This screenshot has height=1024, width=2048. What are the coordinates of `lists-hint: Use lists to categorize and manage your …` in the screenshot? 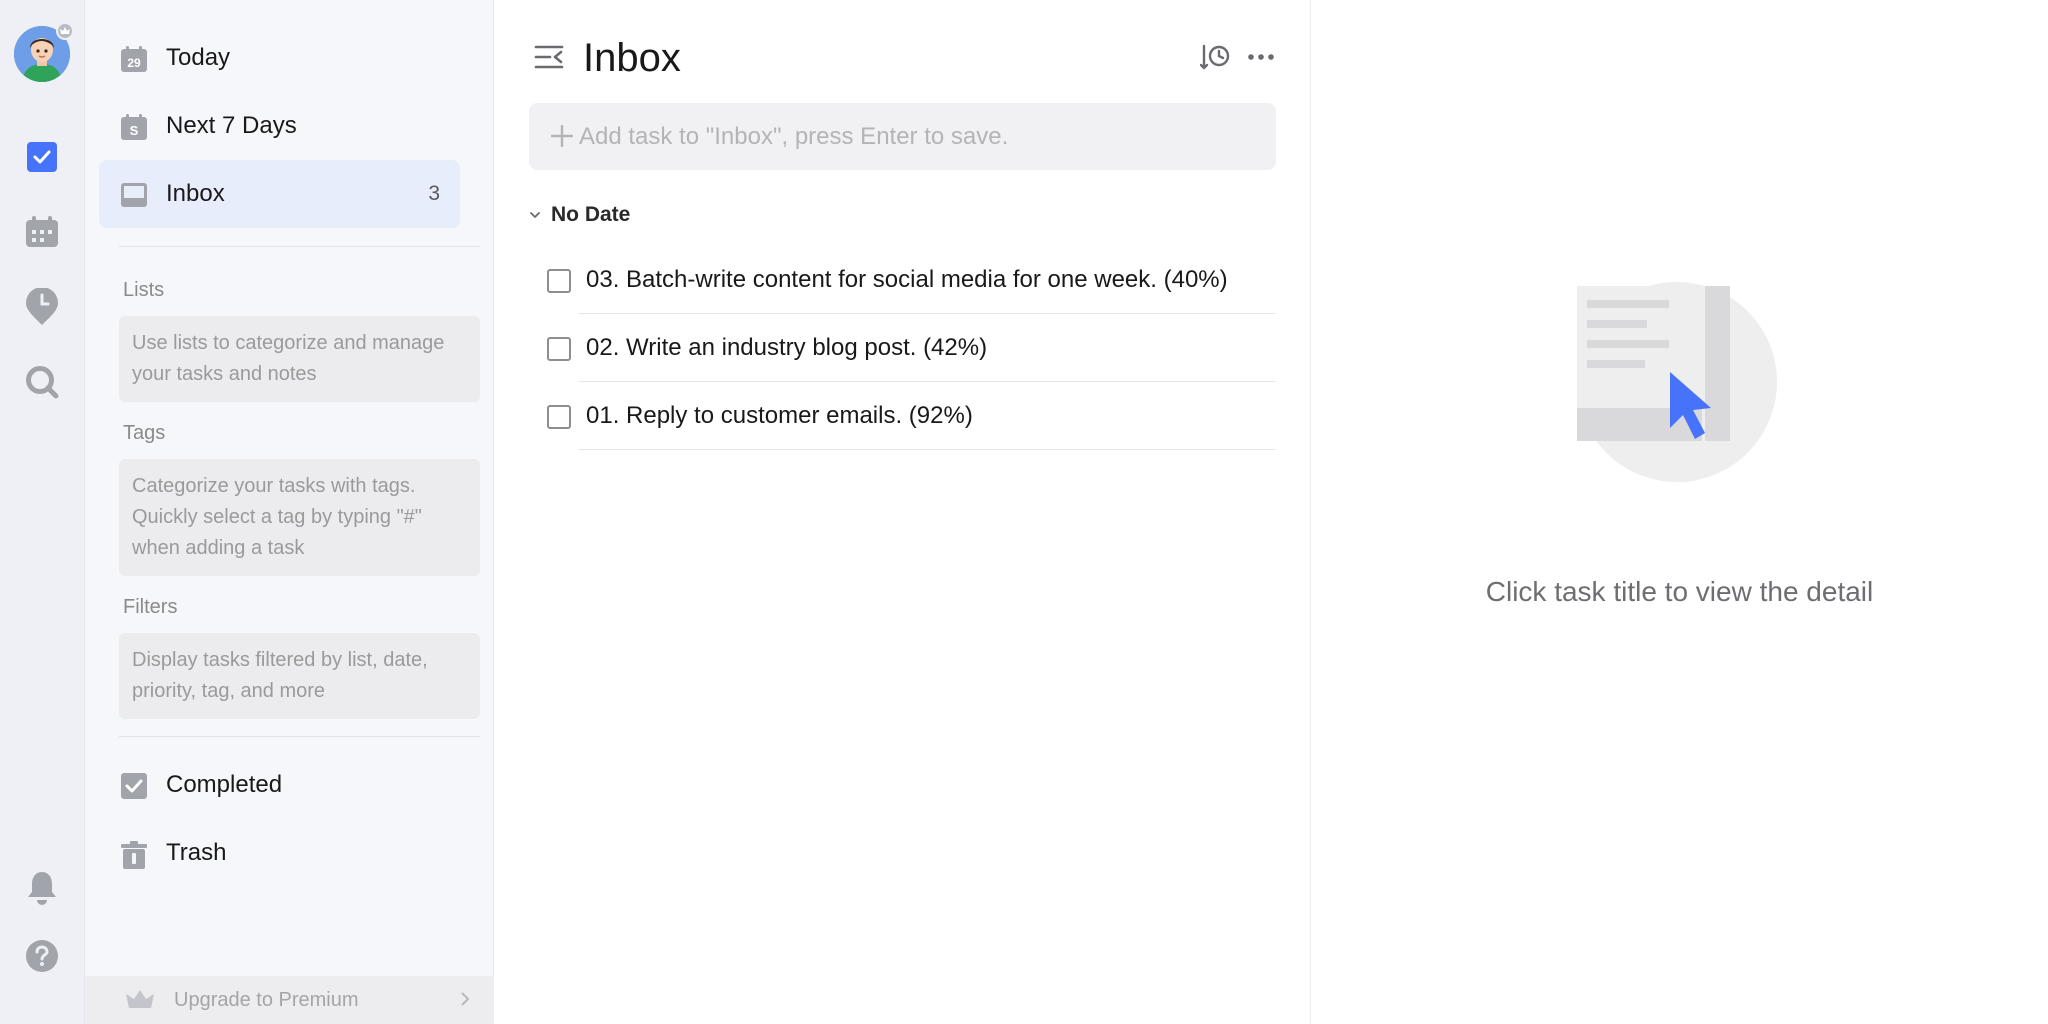 It's located at (299, 359).